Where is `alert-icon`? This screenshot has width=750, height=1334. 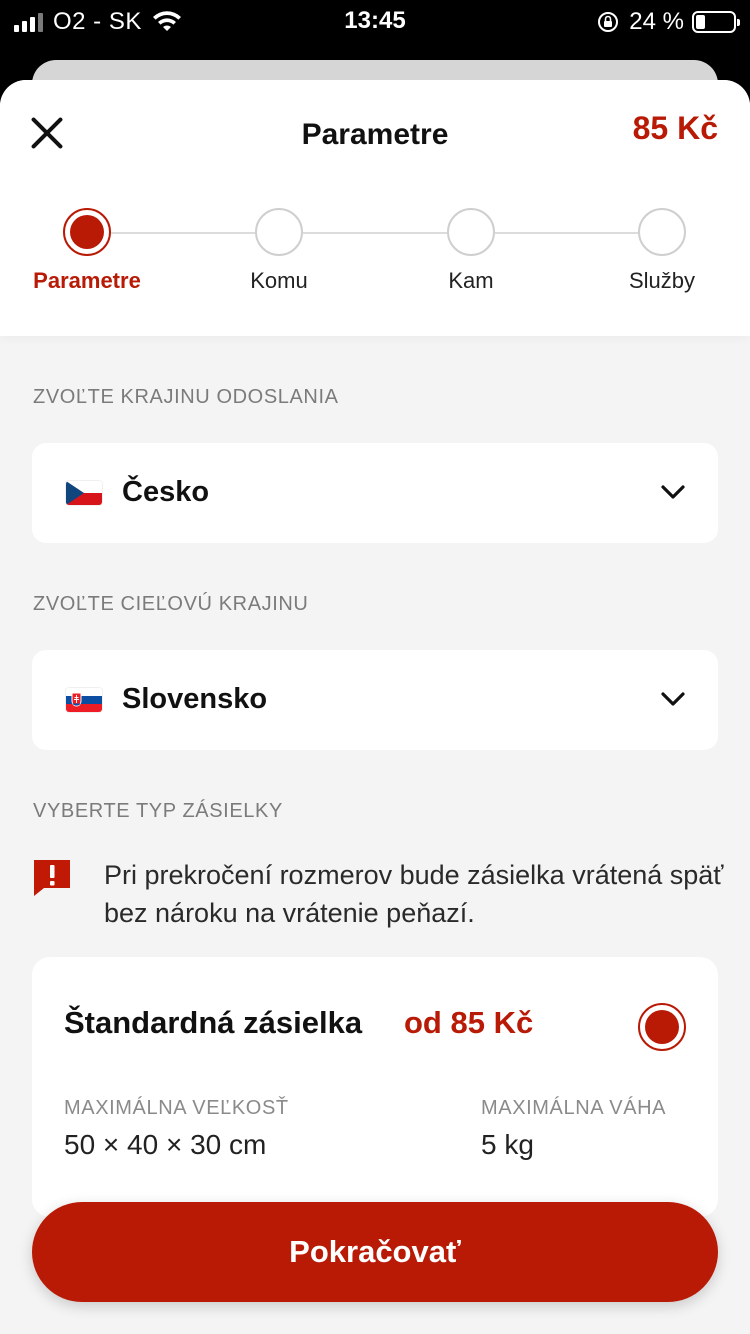
alert-icon is located at coordinates (52, 878).